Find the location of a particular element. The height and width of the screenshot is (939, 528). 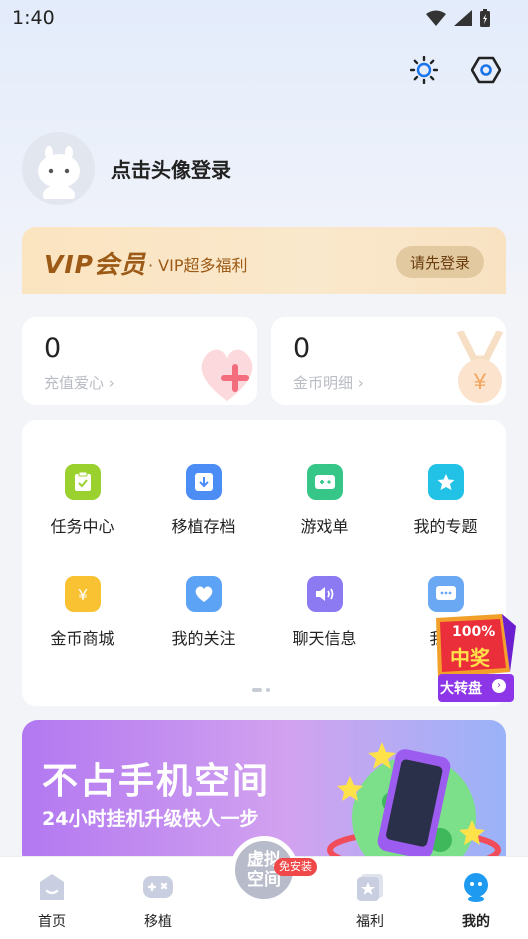

coin-label: 金币明细 › is located at coordinates (328, 383).